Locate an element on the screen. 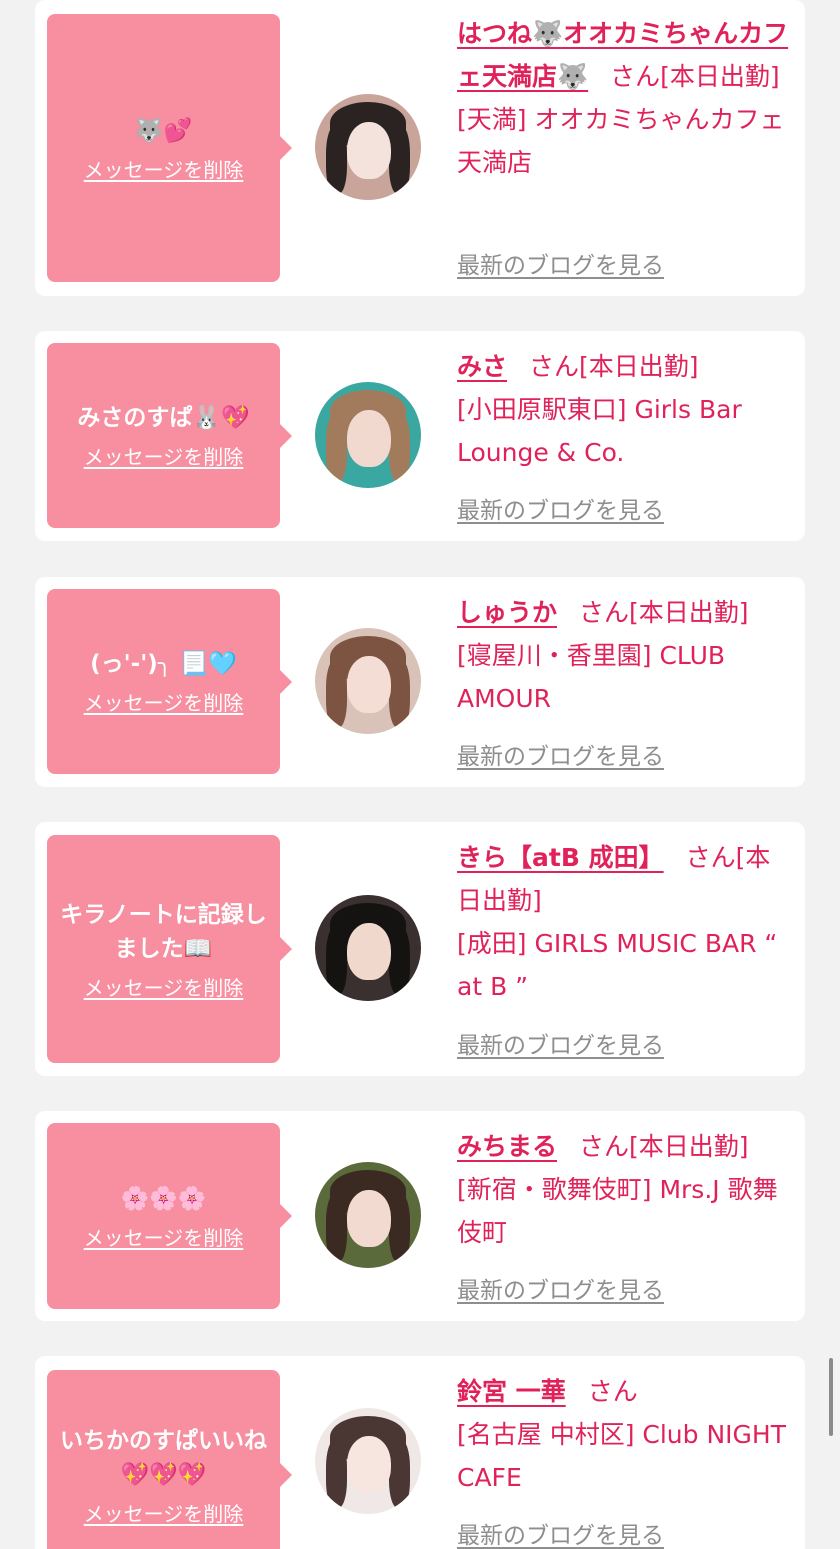  message-text: 🌸🌸🌸 is located at coordinates (163, 1198).